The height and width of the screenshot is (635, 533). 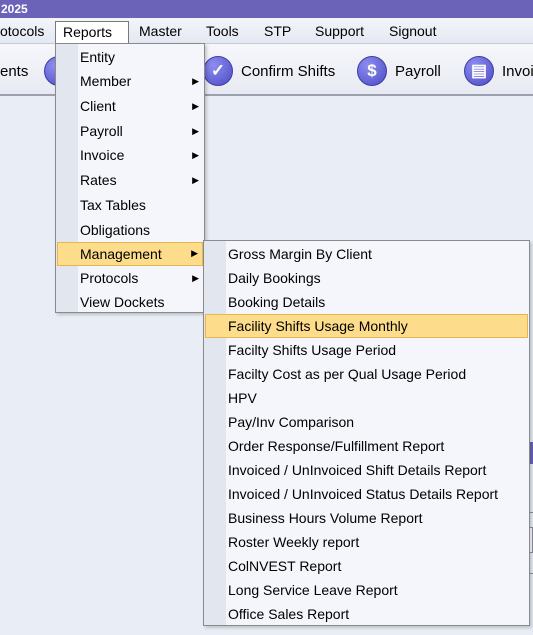 What do you see at coordinates (372, 71) in the screenshot?
I see `dollar-icon: $` at bounding box center [372, 71].